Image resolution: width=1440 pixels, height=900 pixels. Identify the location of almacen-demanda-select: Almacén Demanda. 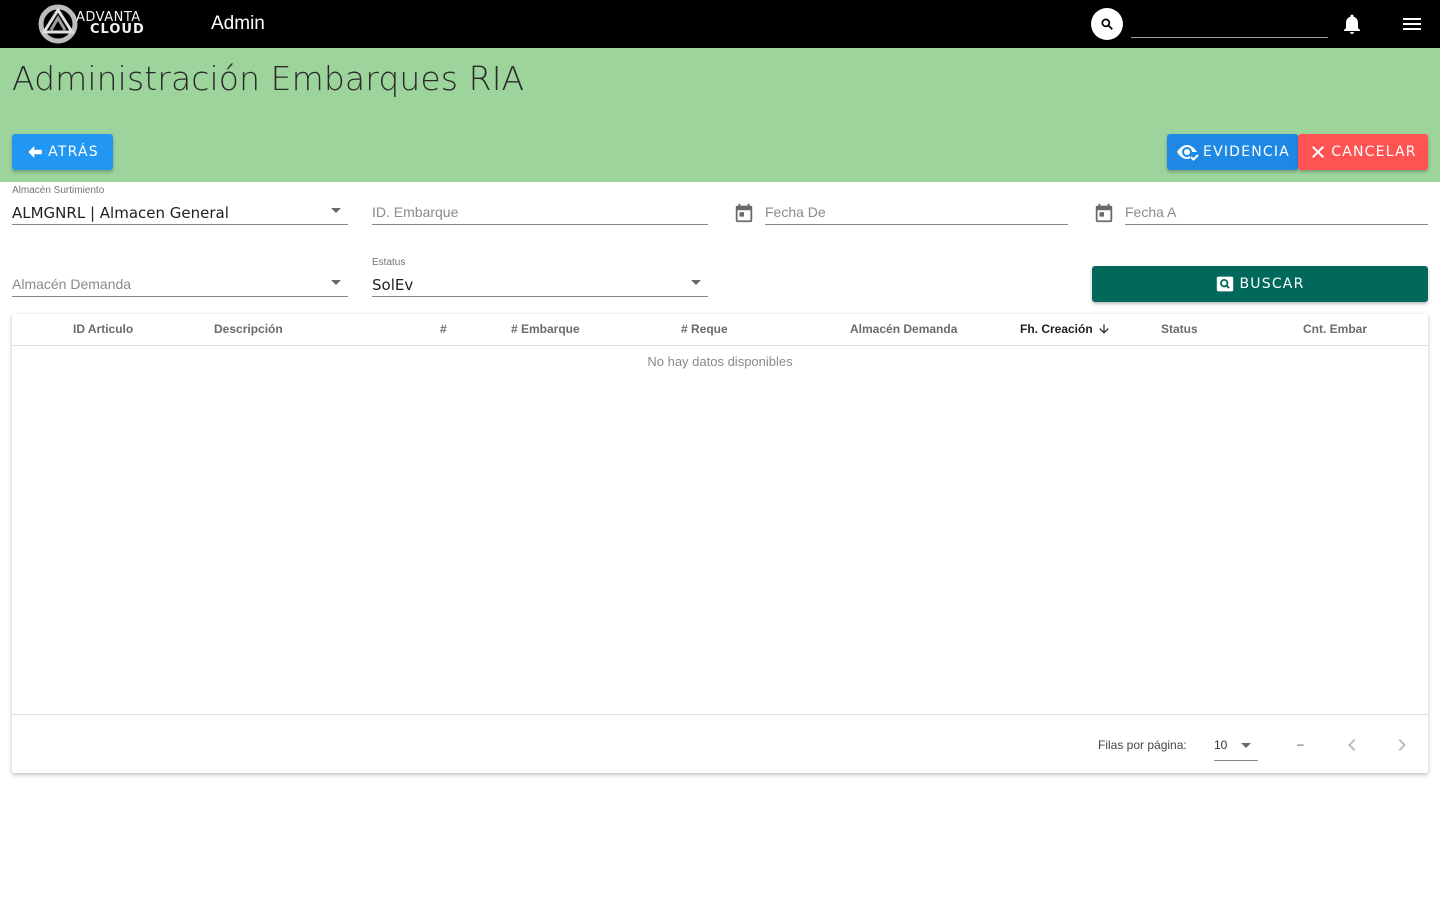
(180, 277).